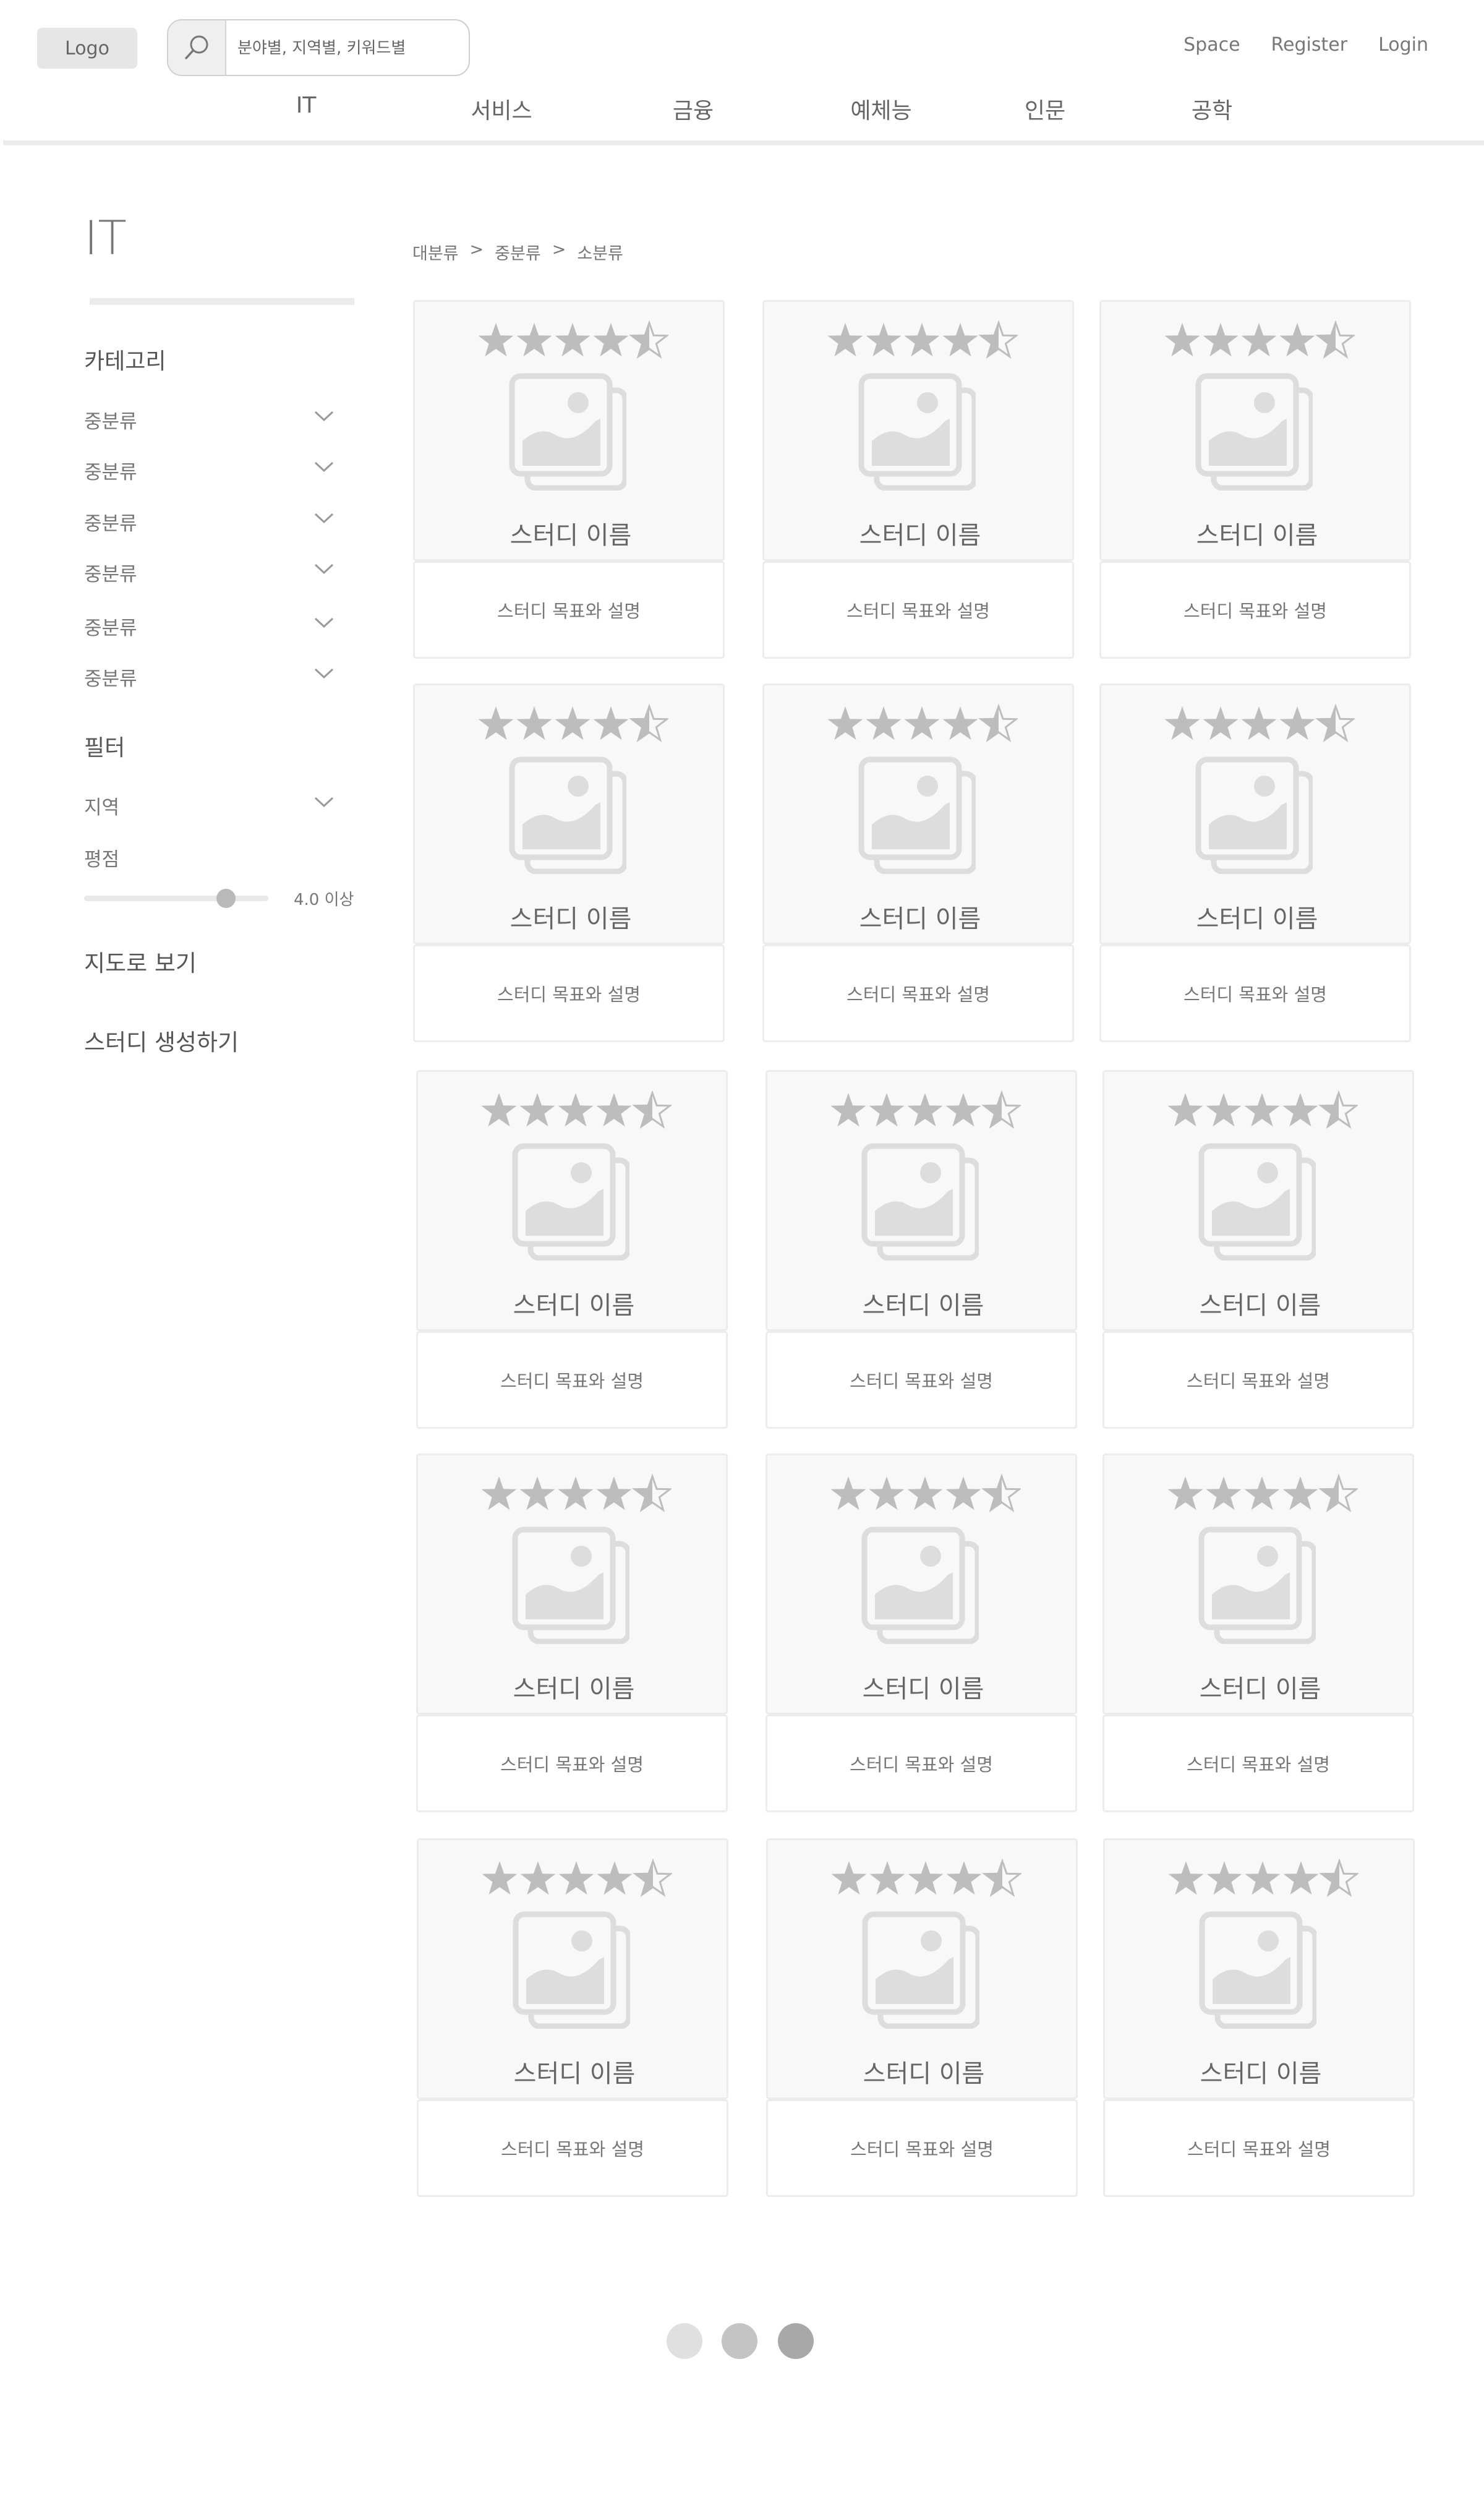 This screenshot has width=1484, height=2505. Describe the element at coordinates (161, 1040) in the screenshot. I see `create-study-link: 스터디 생성하기` at that location.